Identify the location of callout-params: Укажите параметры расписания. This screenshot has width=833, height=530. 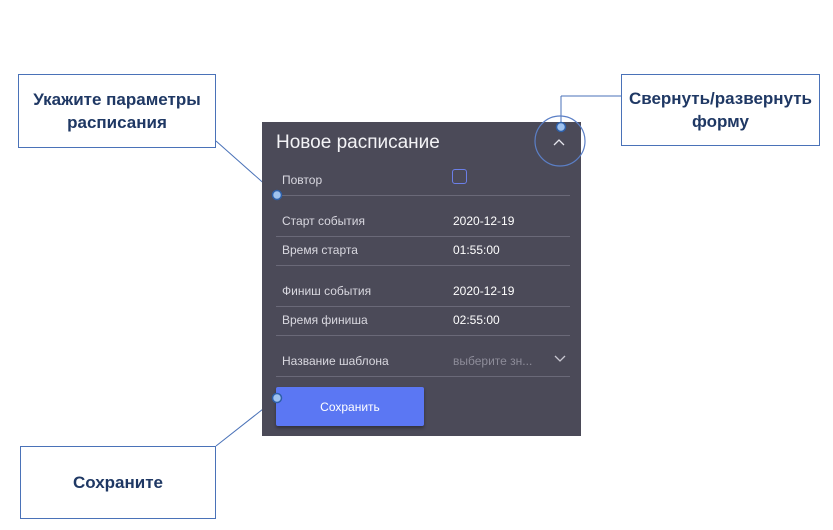
(117, 111).